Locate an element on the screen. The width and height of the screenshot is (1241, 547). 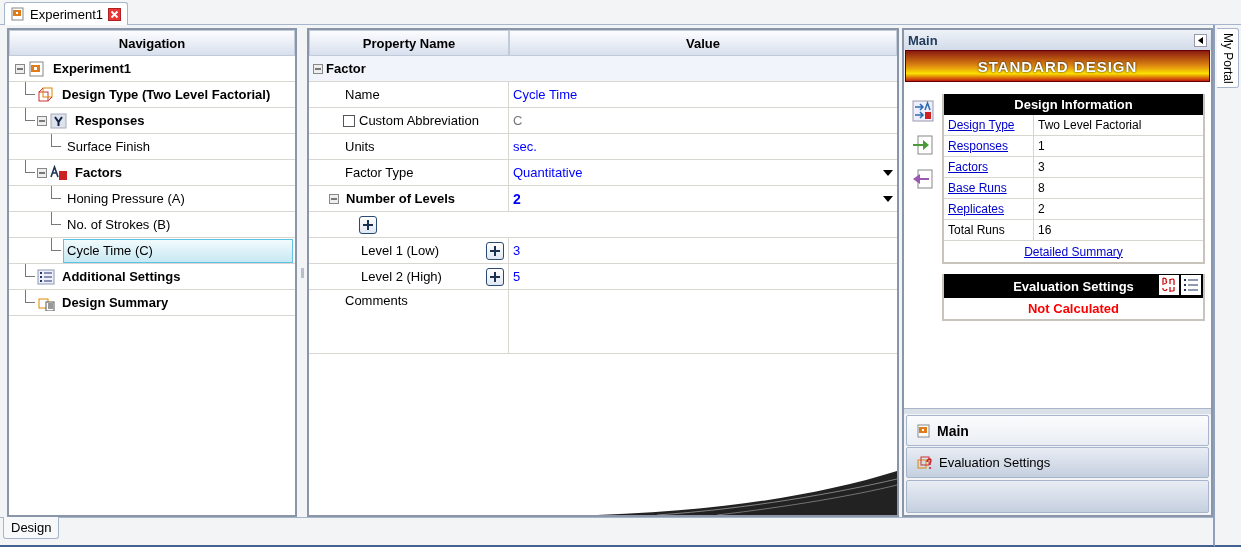
column-header: Property Name is located at coordinates (409, 43).